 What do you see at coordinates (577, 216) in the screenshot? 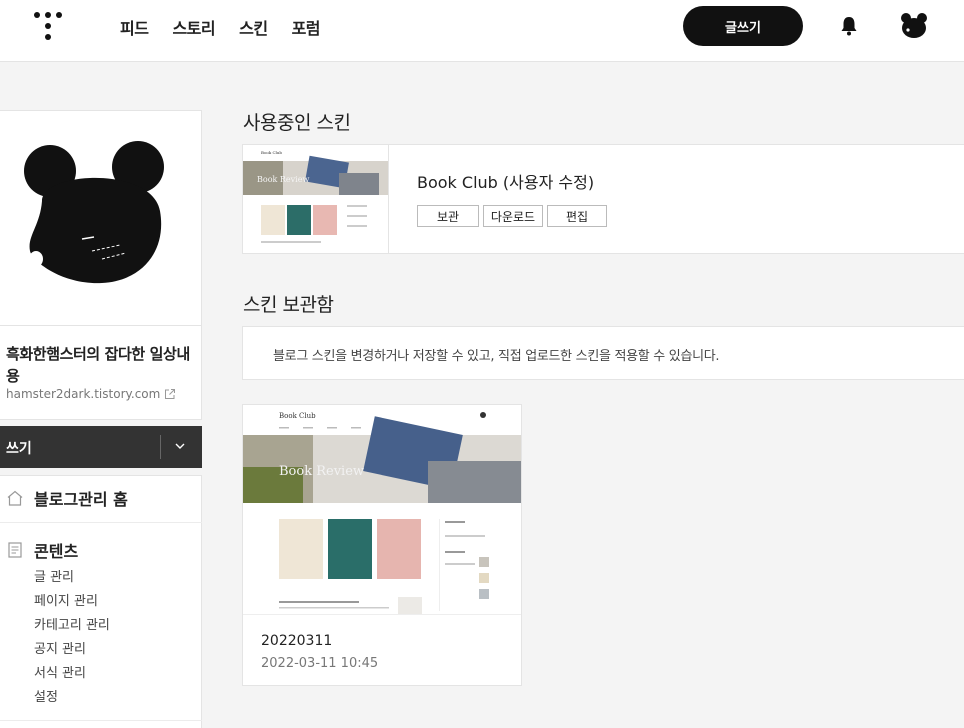
I see `edit-button: 편집` at bounding box center [577, 216].